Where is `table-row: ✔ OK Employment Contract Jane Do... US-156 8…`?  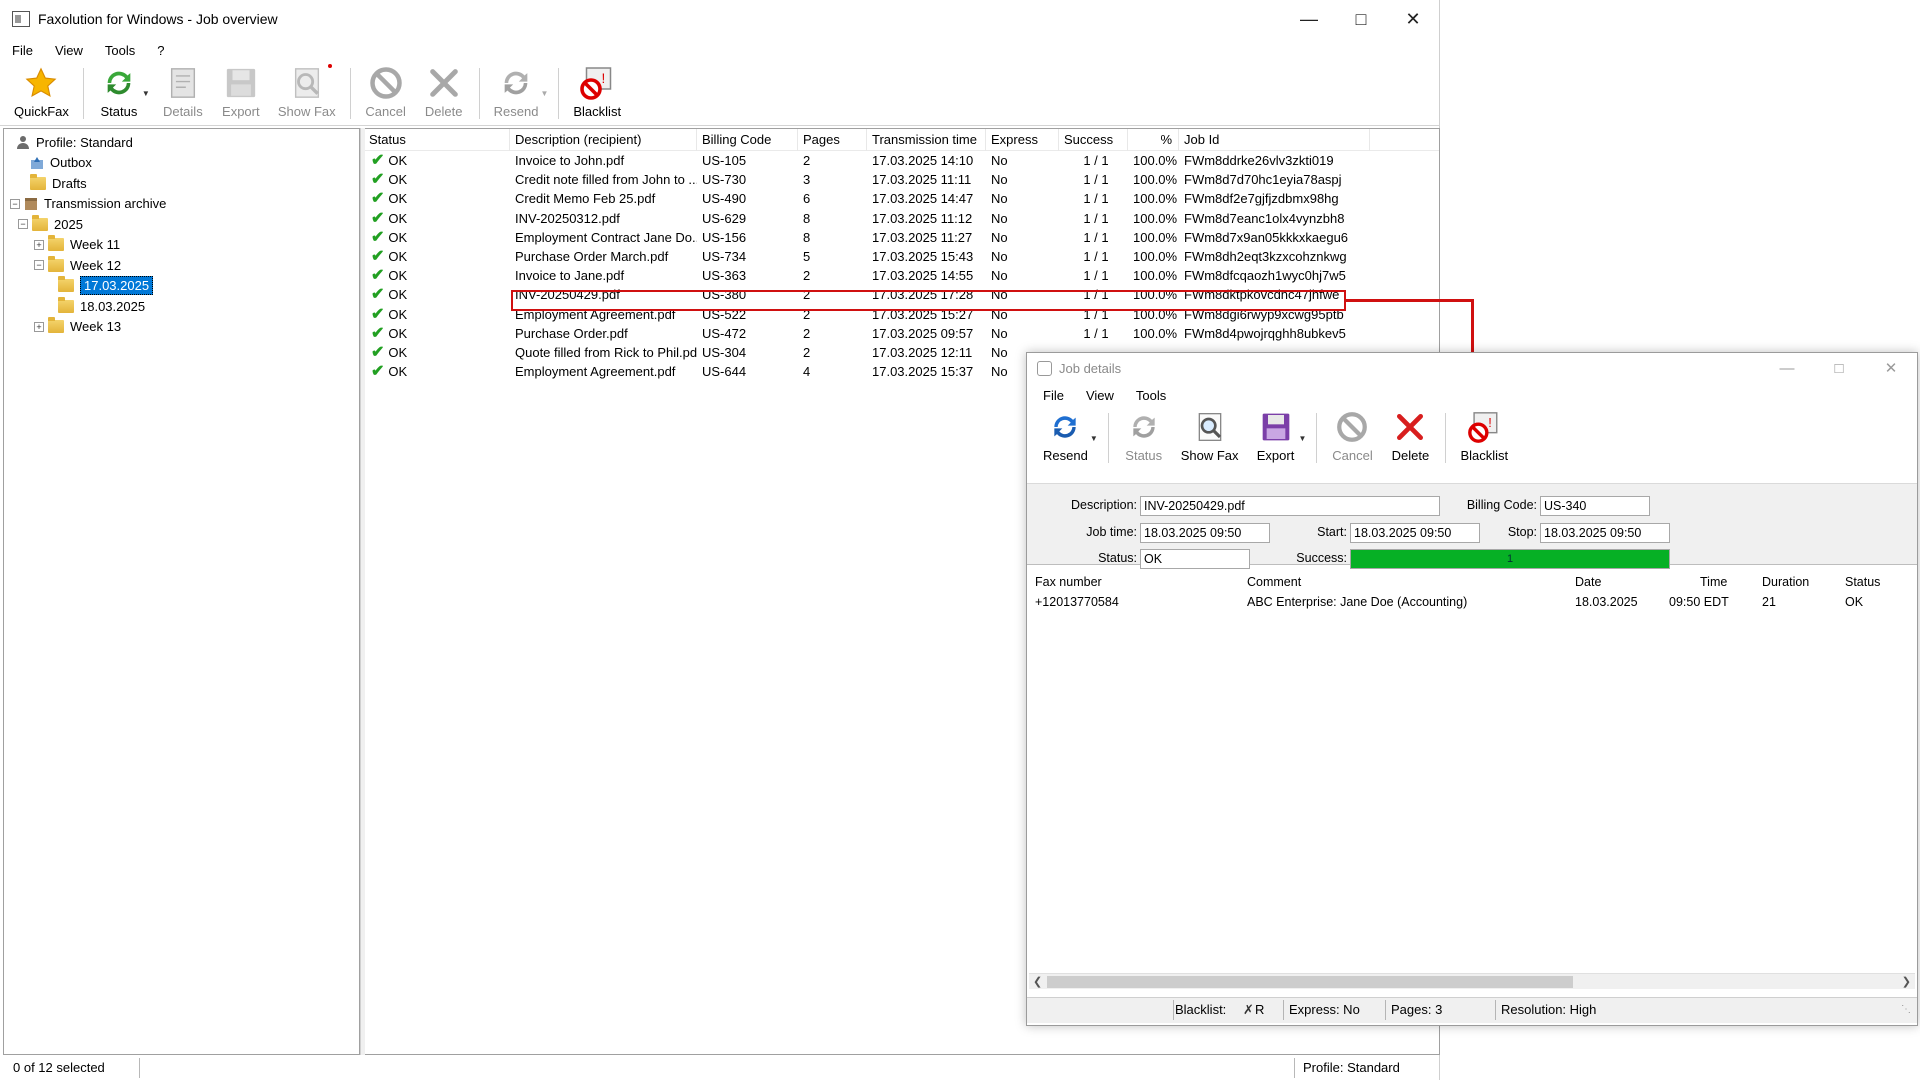 table-row: ✔ OK Employment Contract Jane Do... US-156 8… is located at coordinates (902, 237).